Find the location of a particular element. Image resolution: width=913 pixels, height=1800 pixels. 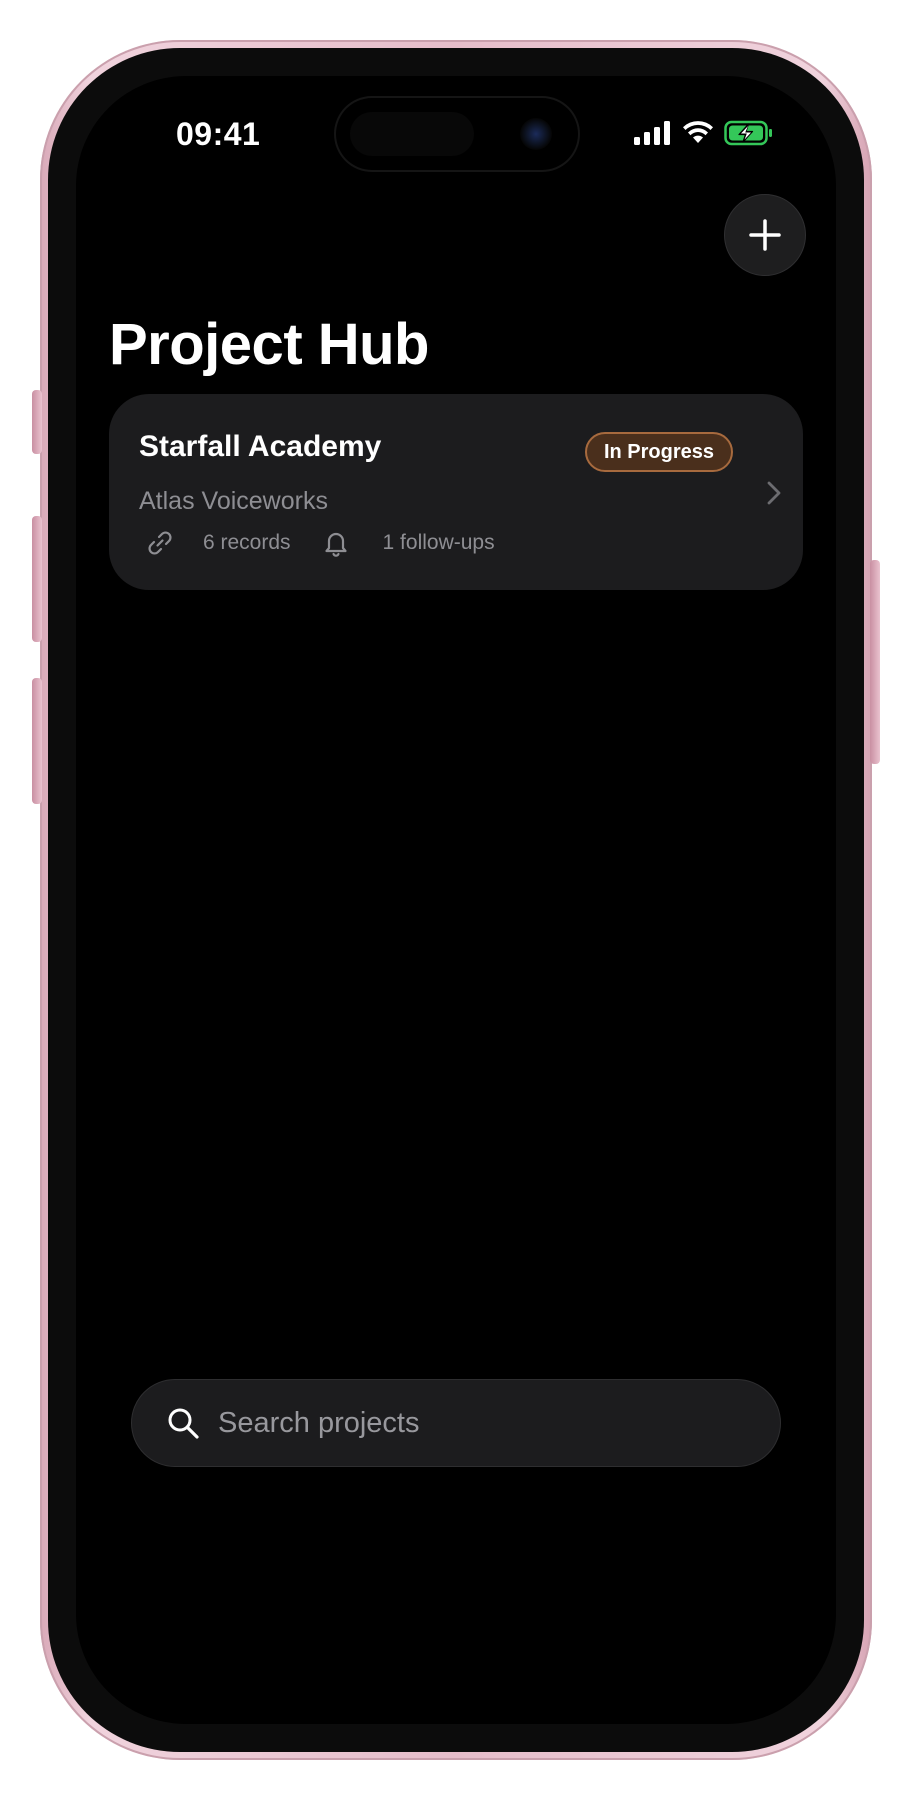

cellular-signal-icon is located at coordinates (652, 133).